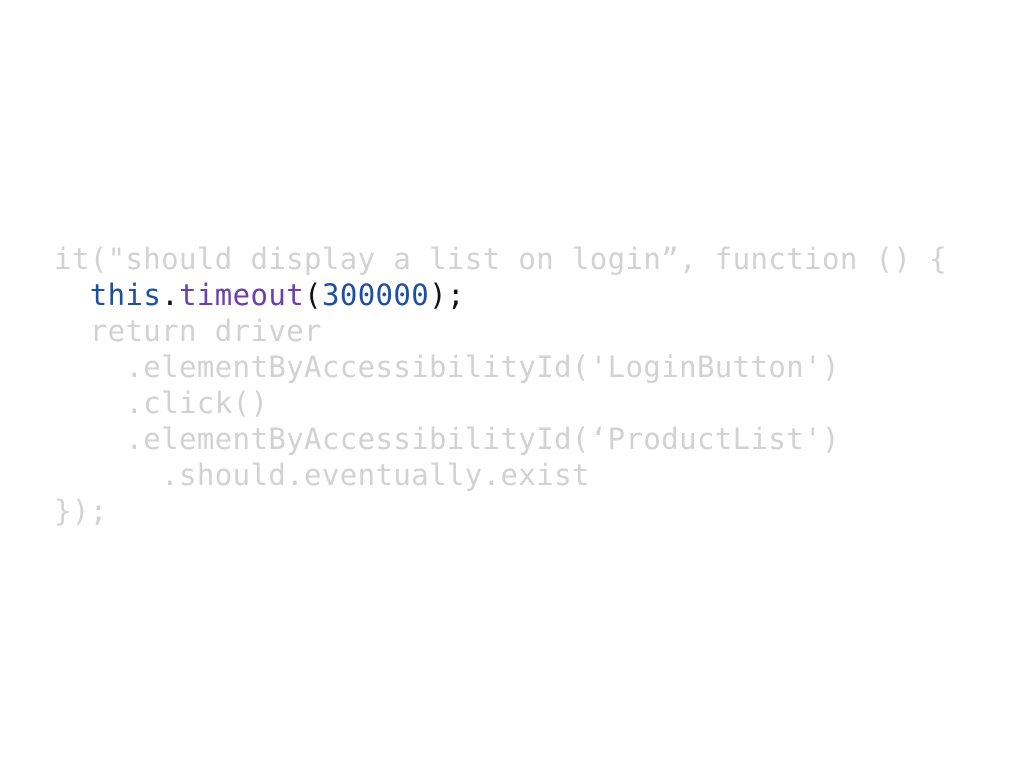 This screenshot has height=768, width=1024. Describe the element at coordinates (375, 295) in the screenshot. I see `timeout-value: 300000` at that location.